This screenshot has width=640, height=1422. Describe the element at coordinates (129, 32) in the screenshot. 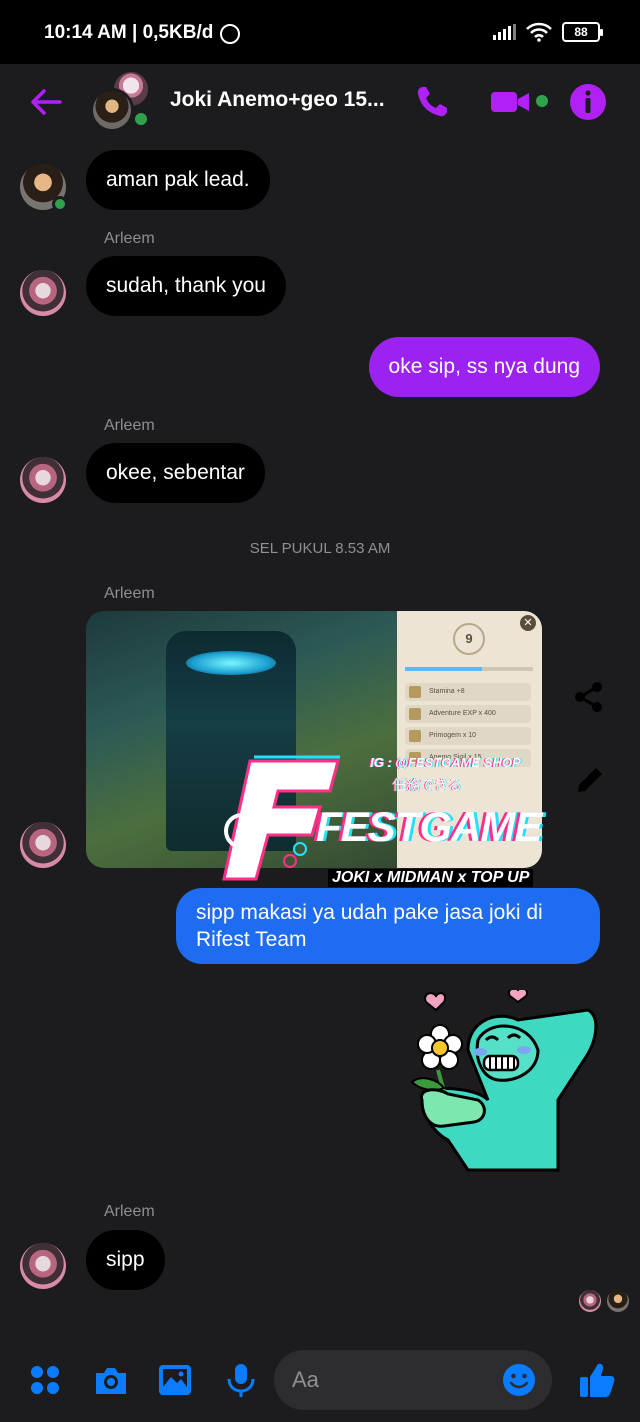

I see `status-time-speed: 10:14 AM | 0,5KB/d` at that location.